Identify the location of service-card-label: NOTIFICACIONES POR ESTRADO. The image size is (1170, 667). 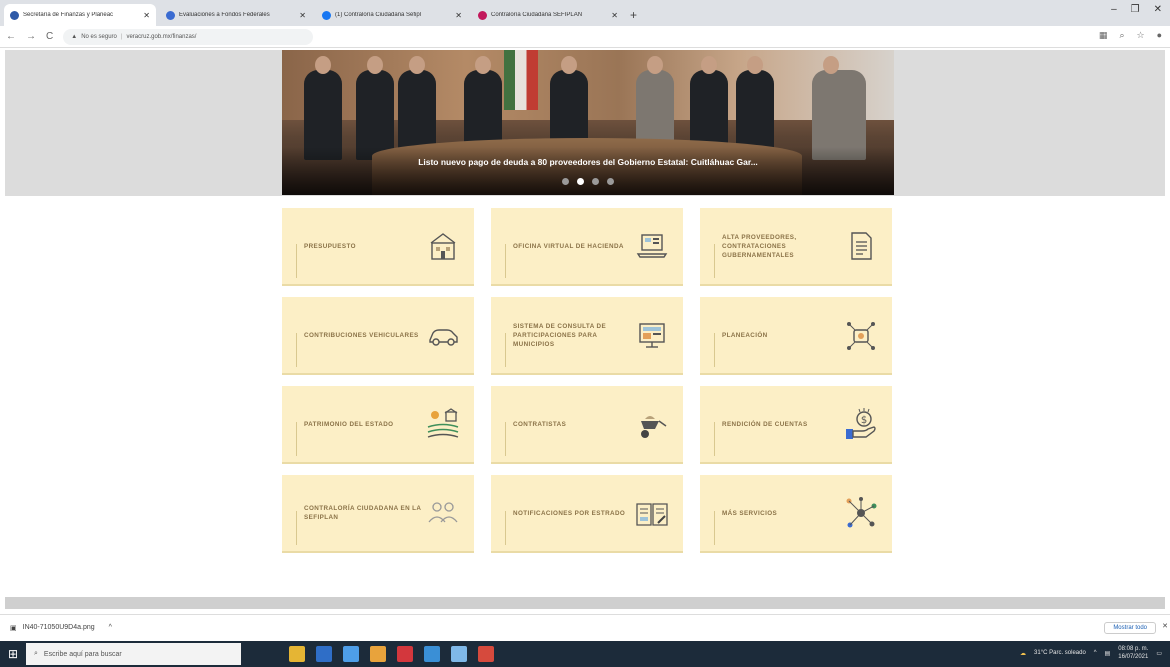
(569, 513).